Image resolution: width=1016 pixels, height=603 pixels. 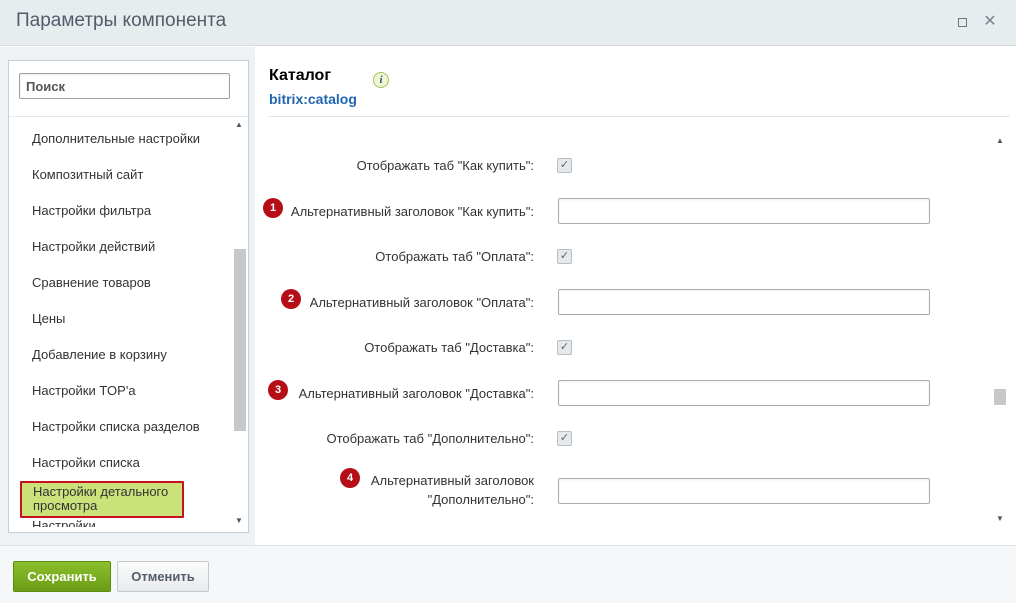 I want to click on alt-title-payment-input, so click(x=744, y=302).